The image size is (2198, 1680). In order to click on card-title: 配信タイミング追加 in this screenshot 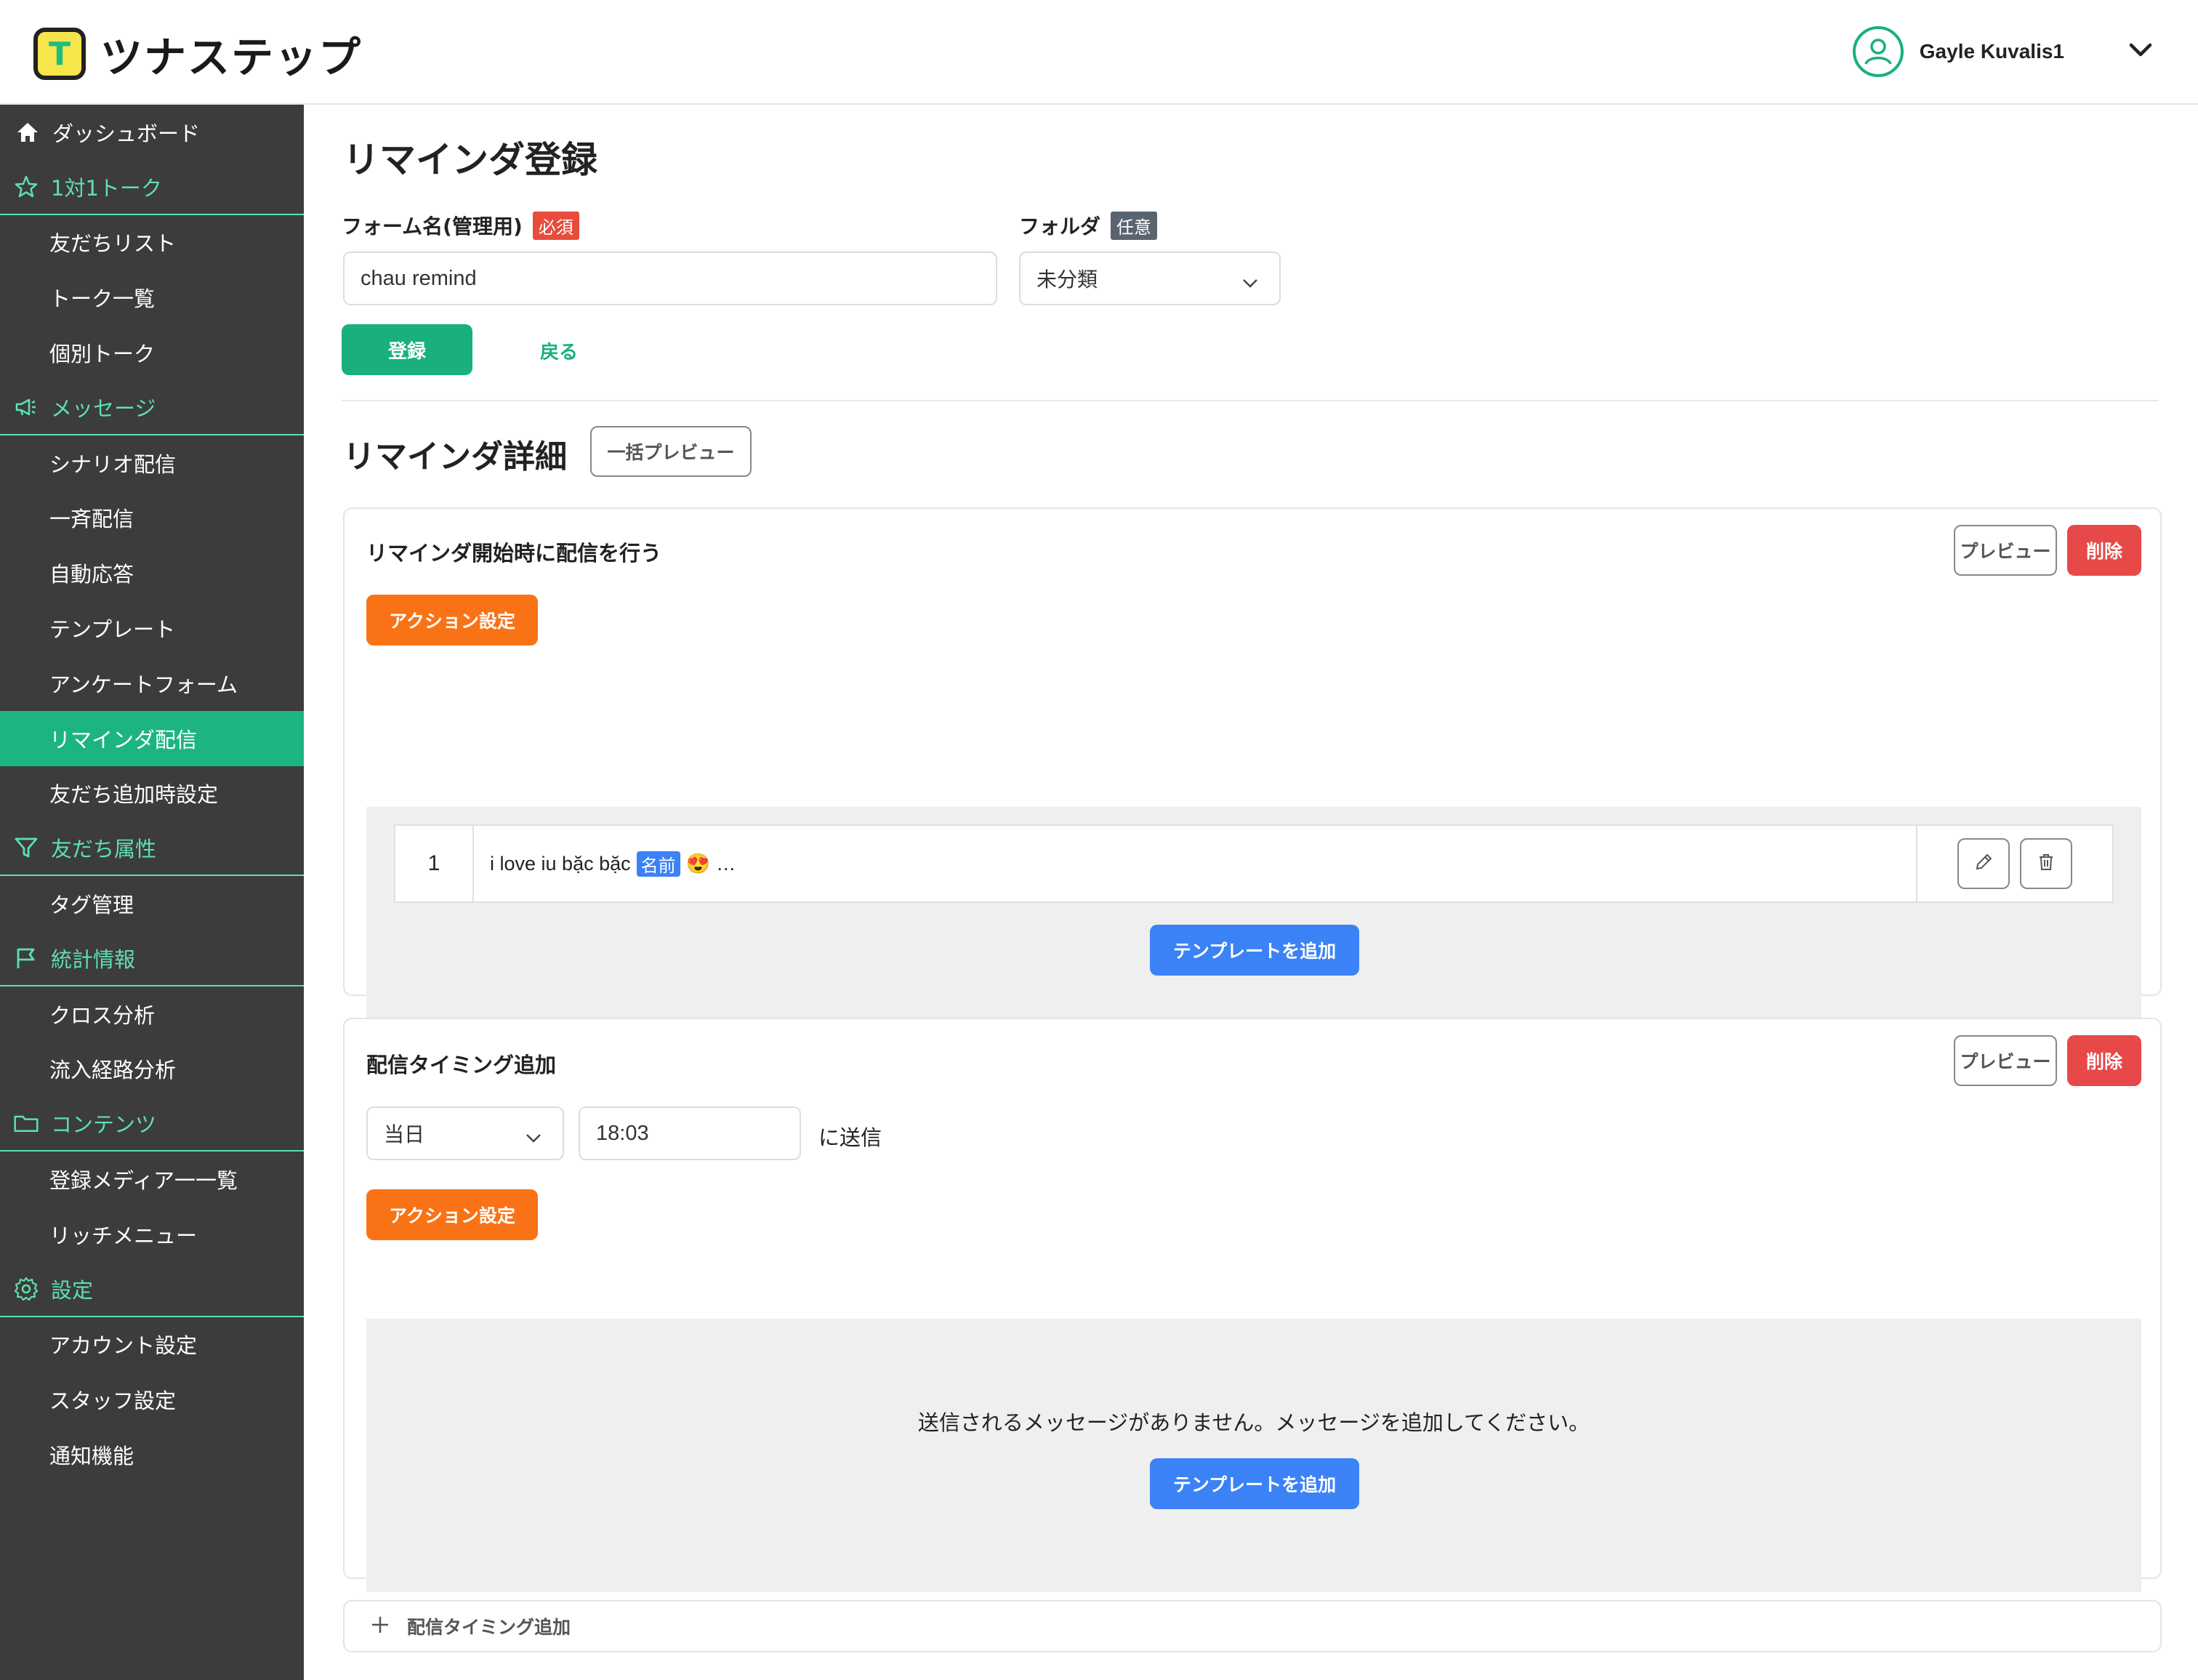, I will do `click(461, 1065)`.